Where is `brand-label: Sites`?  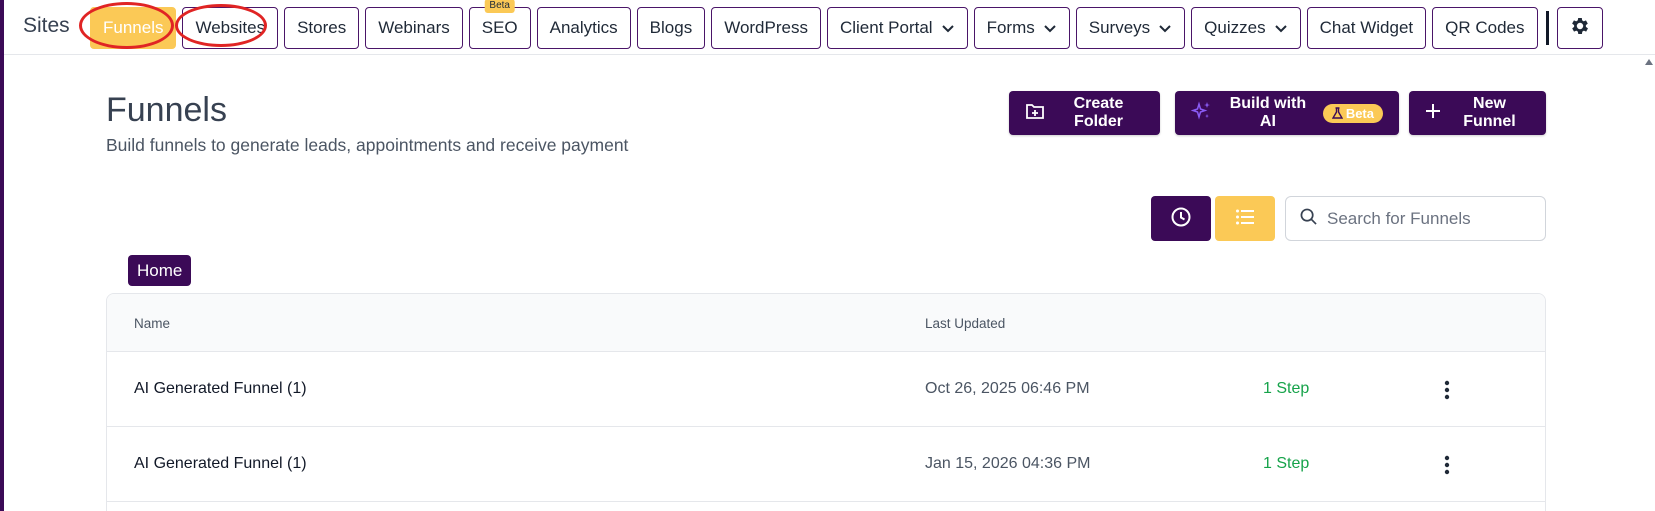
brand-label: Sites is located at coordinates (46, 25).